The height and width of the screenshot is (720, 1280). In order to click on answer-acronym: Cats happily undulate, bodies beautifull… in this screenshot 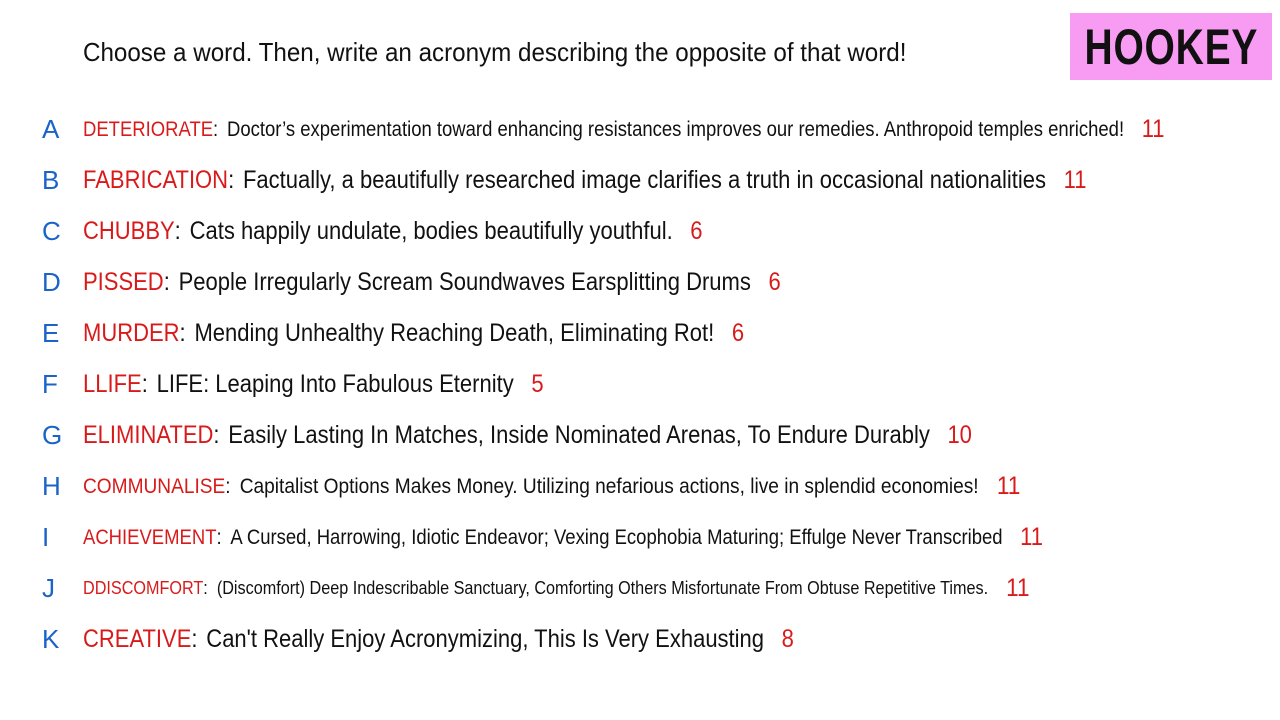, I will do `click(431, 231)`.